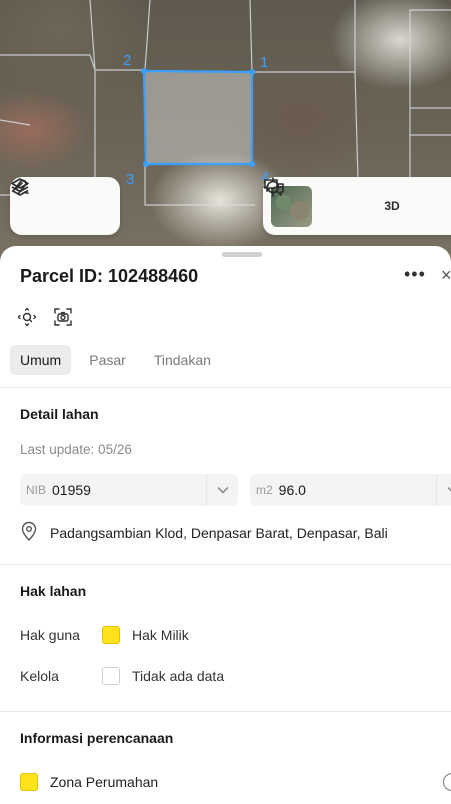 The width and height of the screenshot is (451, 804). I want to click on map-tools-left, so click(65, 206).